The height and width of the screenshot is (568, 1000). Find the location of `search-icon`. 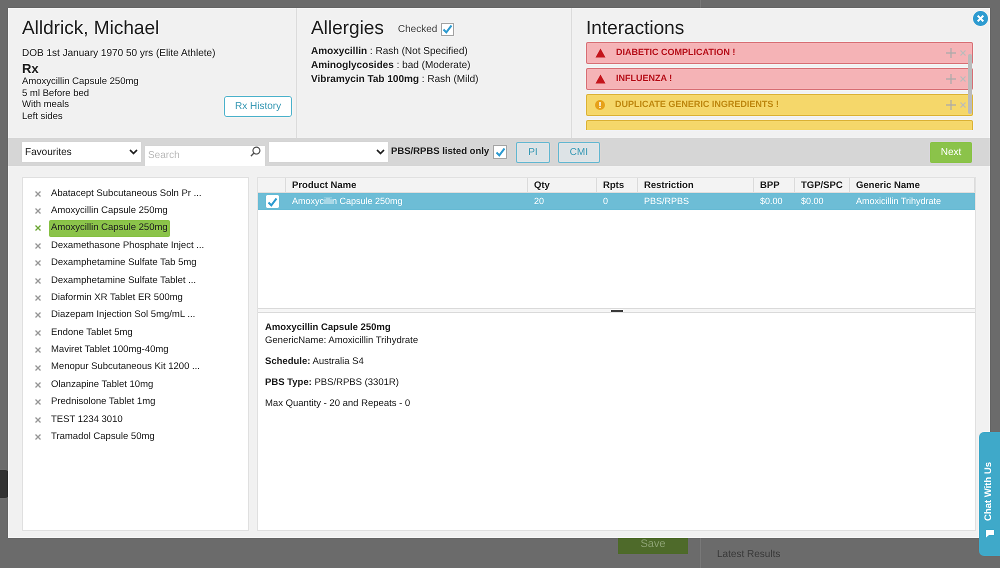

search-icon is located at coordinates (255, 151).